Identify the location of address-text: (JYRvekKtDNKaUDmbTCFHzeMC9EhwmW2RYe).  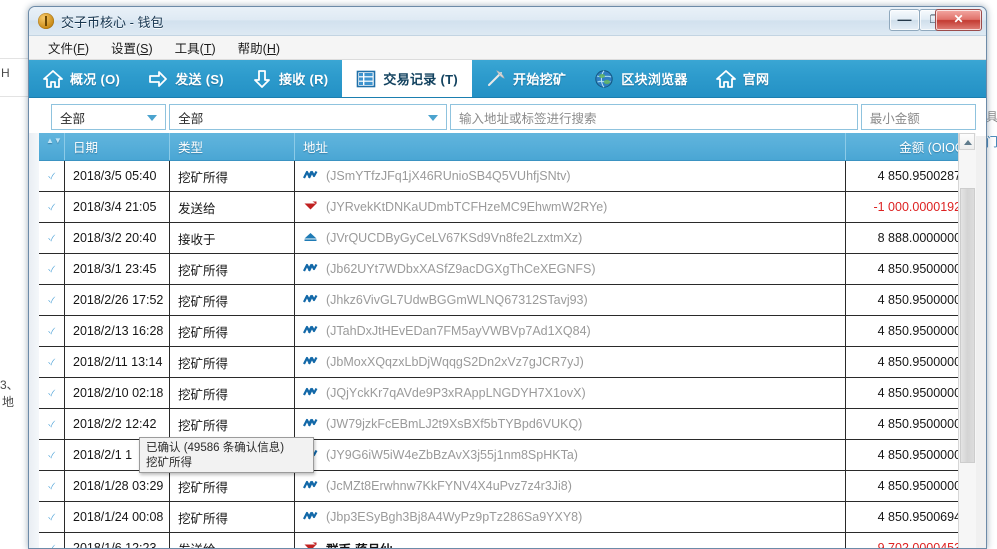
(467, 207).